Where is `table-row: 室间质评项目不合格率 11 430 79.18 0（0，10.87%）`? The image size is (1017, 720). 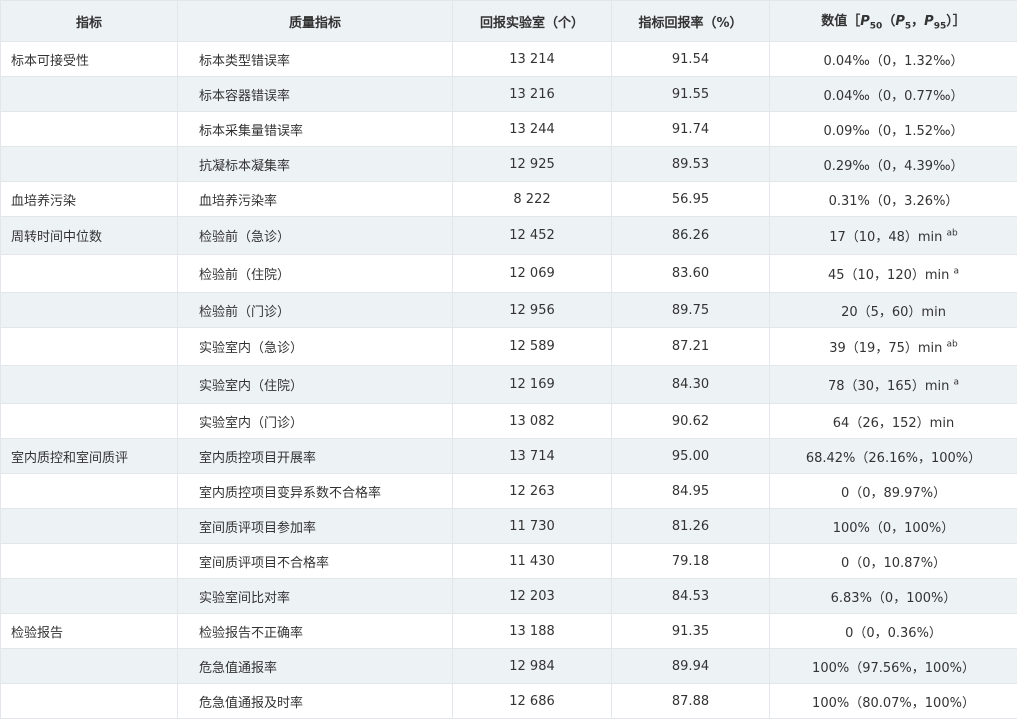
table-row: 室间质评项目不合格率 11 430 79.18 0（0，10.87%） is located at coordinates (508, 561).